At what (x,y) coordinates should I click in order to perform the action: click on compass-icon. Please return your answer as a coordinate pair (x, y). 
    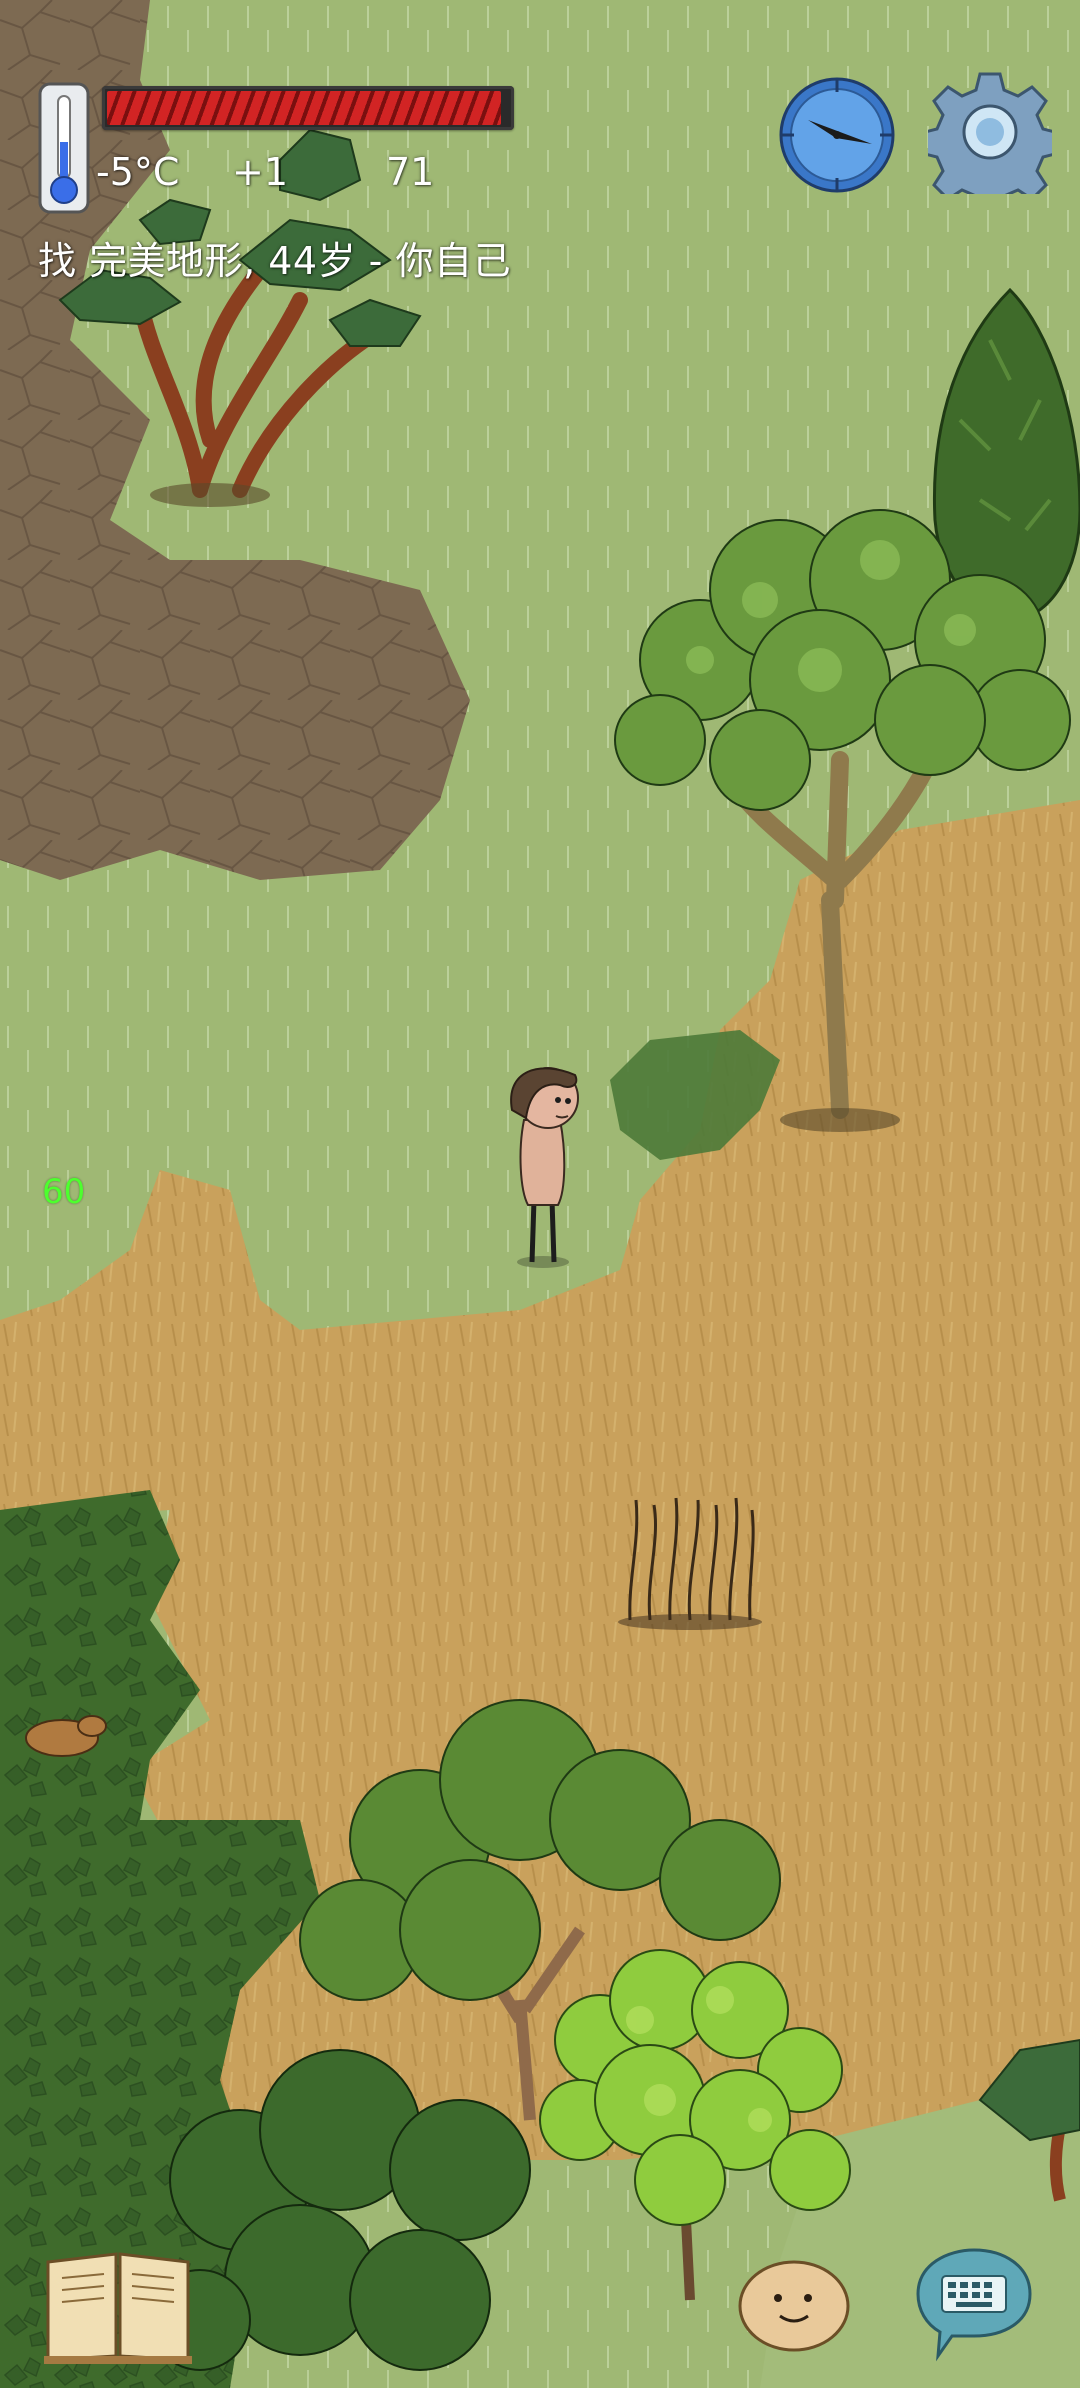
    Looking at the image, I should click on (837, 135).